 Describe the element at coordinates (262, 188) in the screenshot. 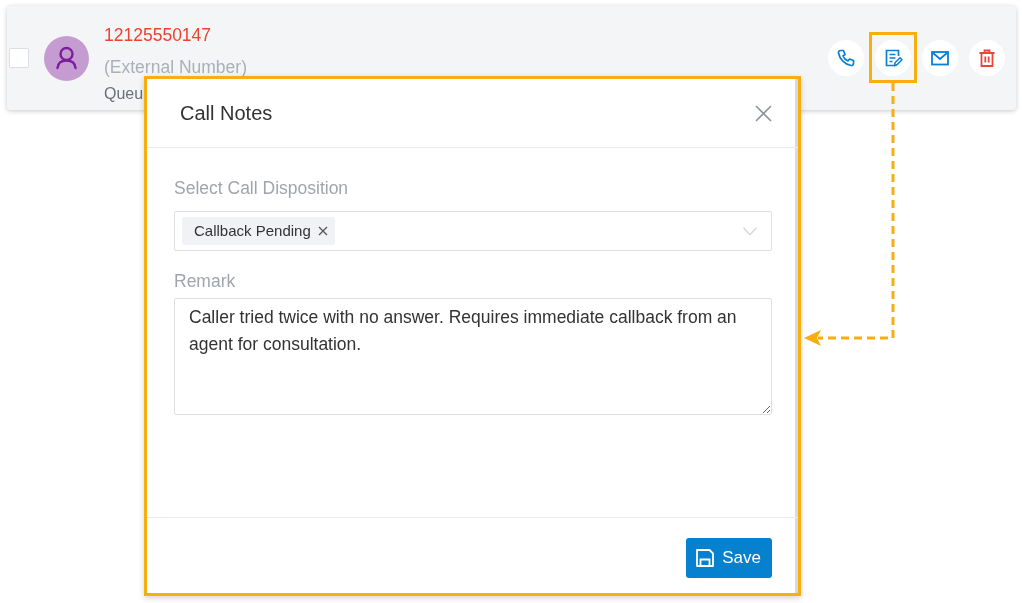

I see `field-label: Select Call Disposition` at that location.